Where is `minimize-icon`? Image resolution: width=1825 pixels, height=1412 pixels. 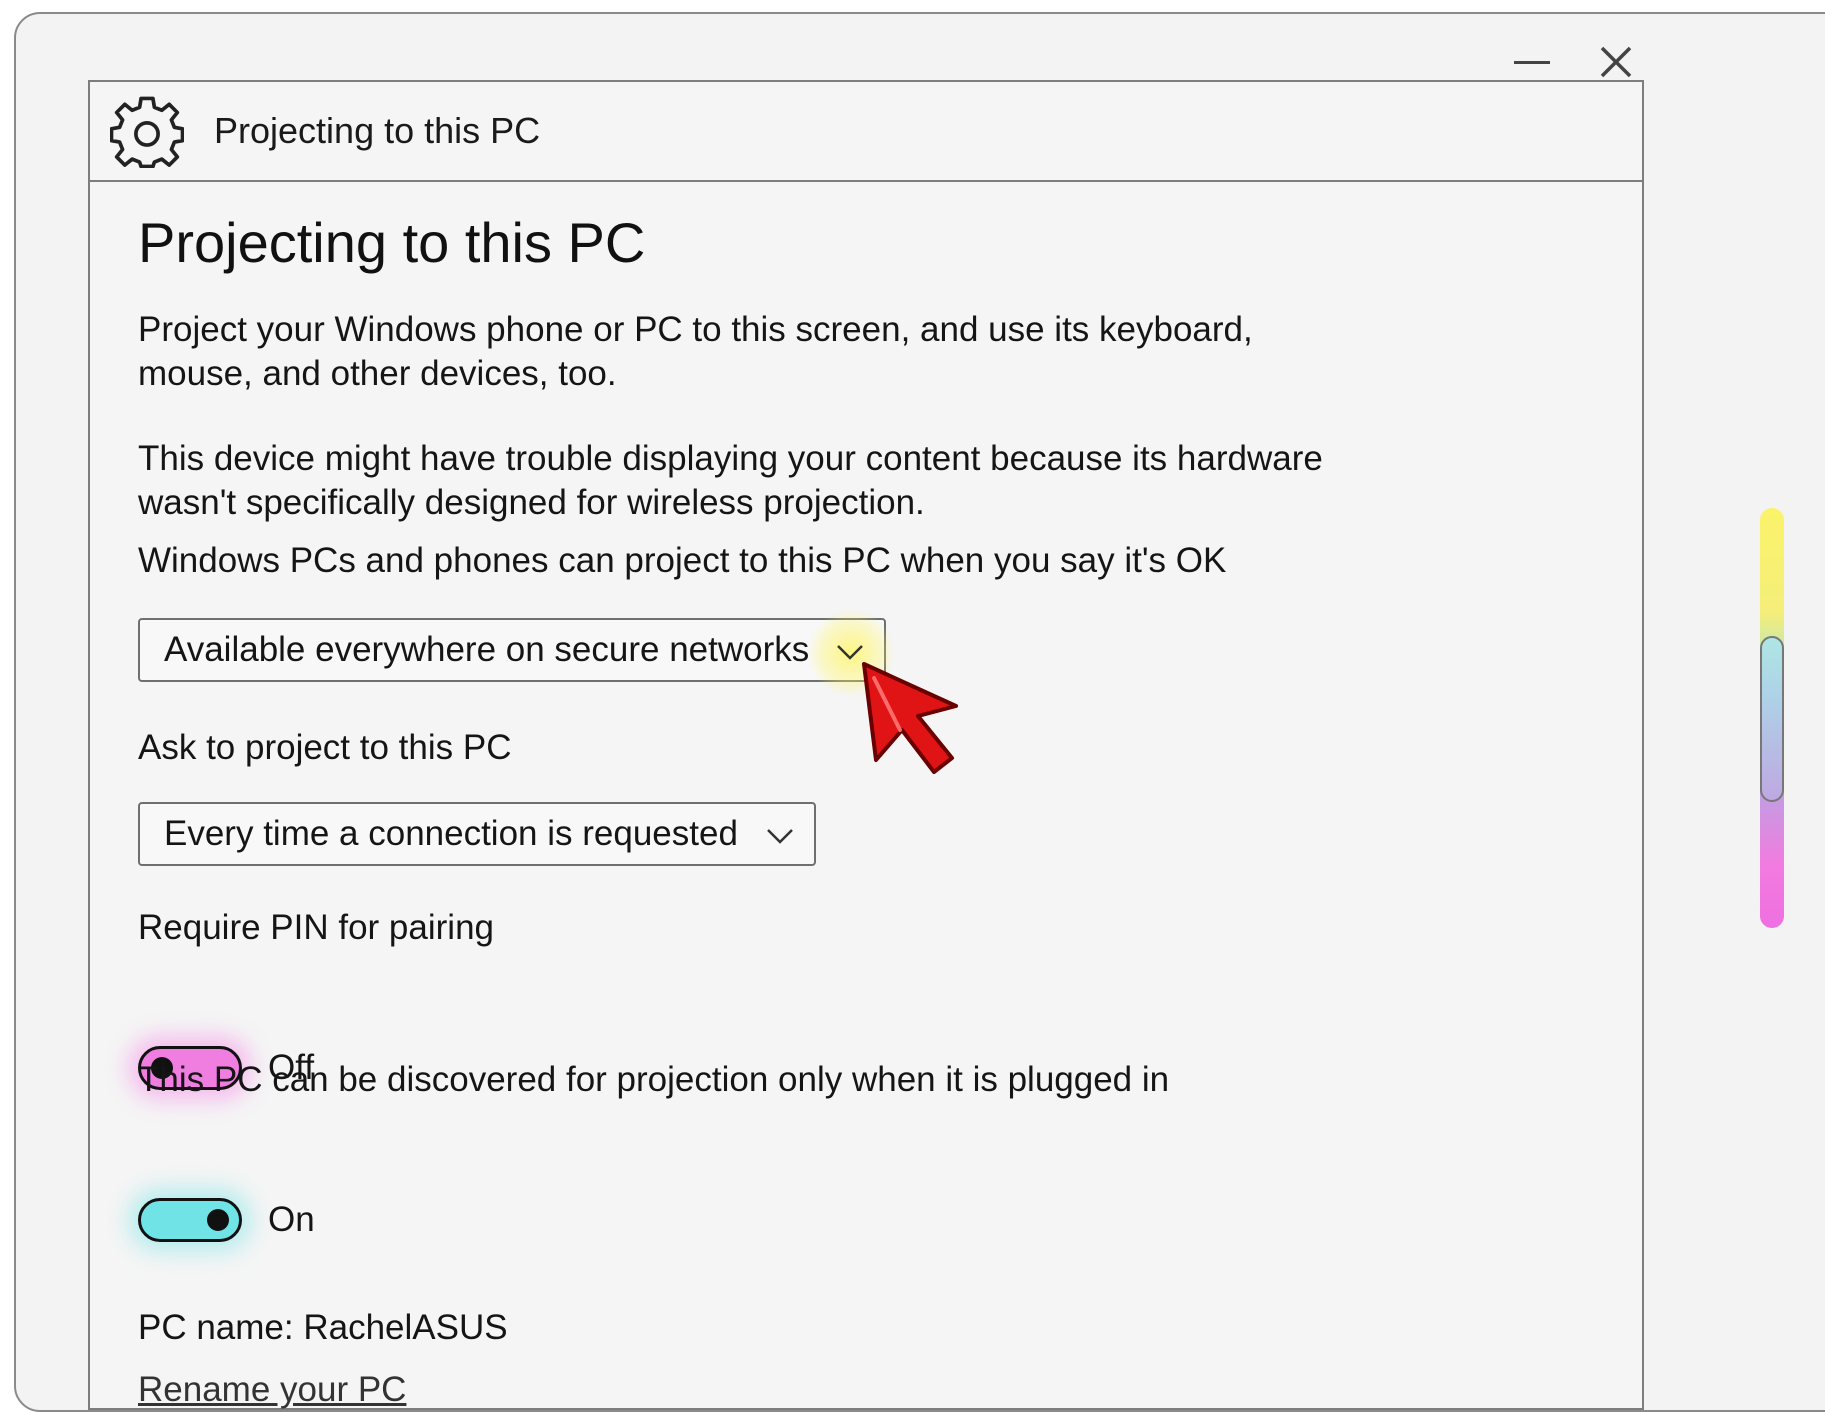 minimize-icon is located at coordinates (1532, 62).